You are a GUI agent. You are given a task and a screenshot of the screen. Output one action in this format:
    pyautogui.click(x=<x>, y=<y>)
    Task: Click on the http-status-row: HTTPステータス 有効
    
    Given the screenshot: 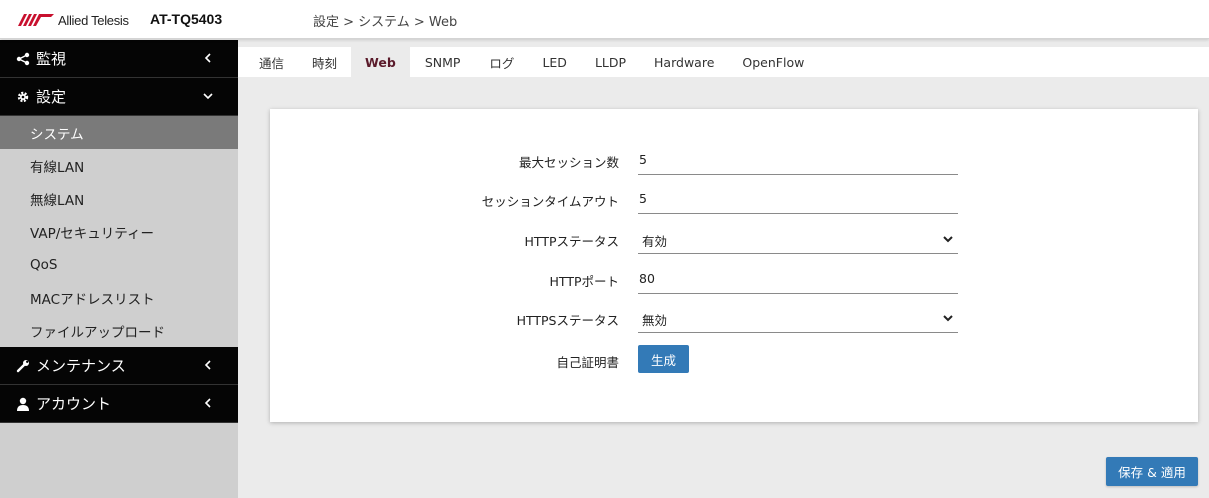 What is the action you would take?
    pyautogui.click(x=734, y=239)
    